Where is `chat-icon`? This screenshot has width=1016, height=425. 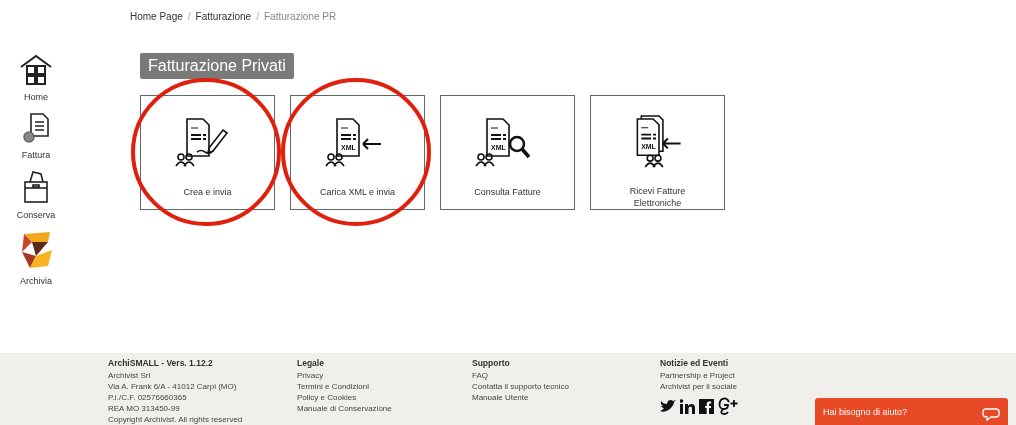 chat-icon is located at coordinates (991, 414).